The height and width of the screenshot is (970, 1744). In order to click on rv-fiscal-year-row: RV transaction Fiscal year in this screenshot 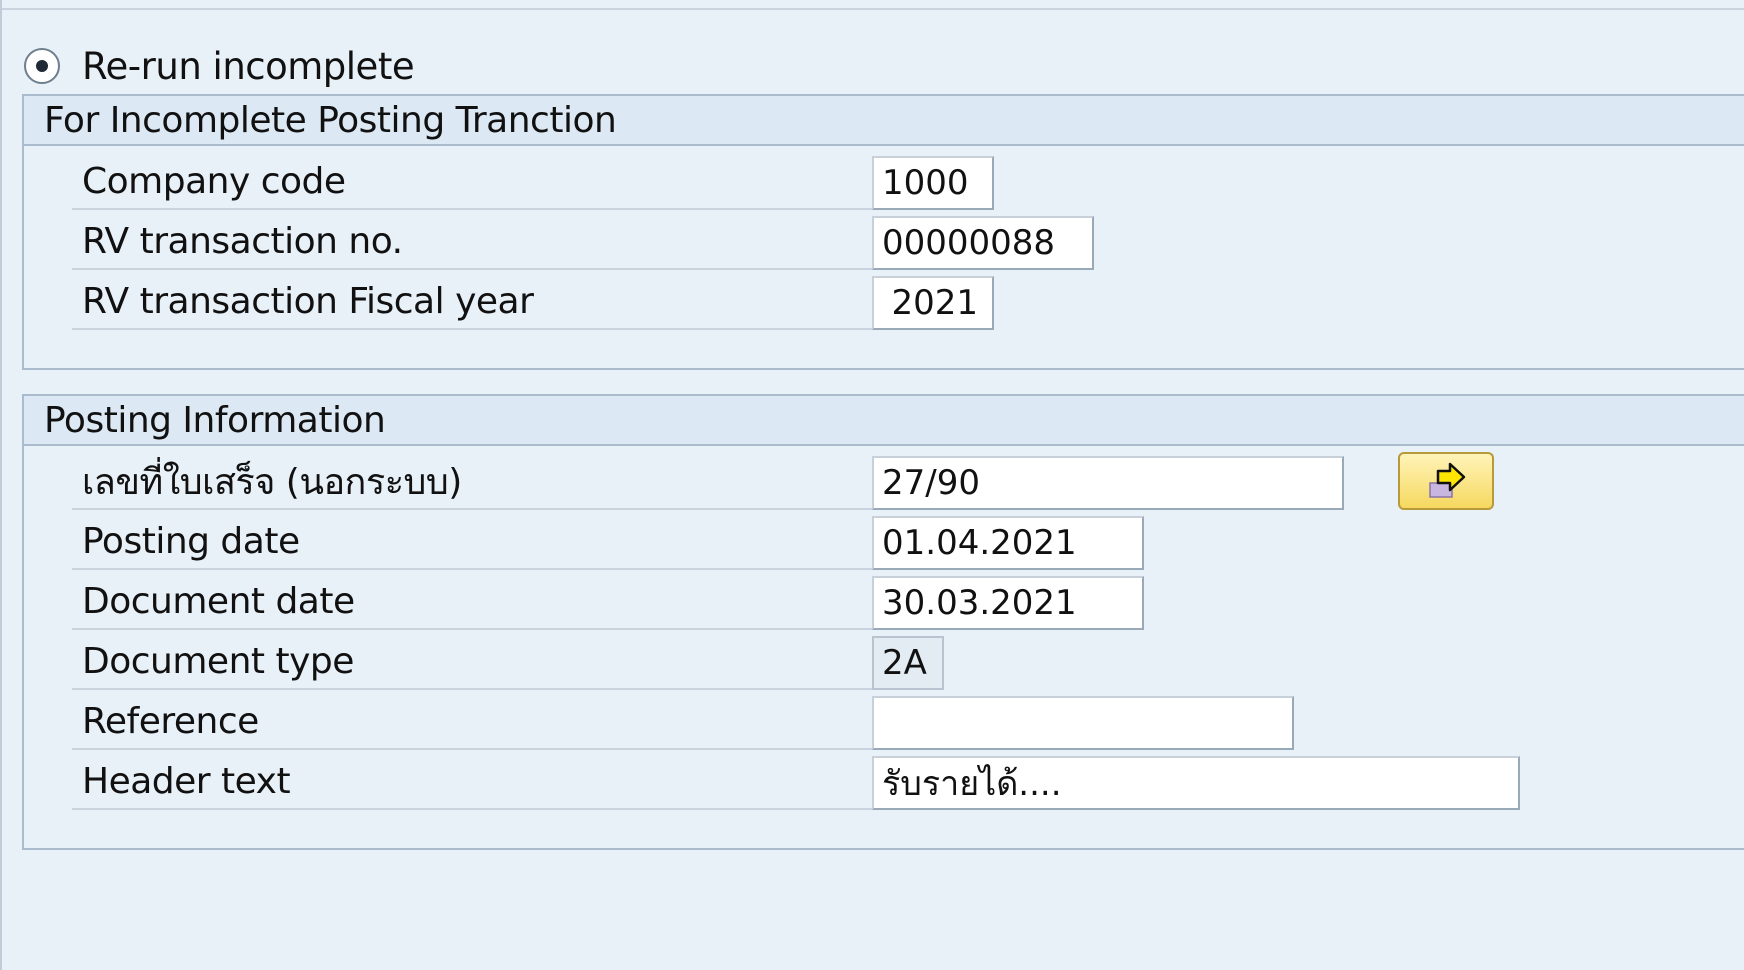, I will do `click(908, 302)`.